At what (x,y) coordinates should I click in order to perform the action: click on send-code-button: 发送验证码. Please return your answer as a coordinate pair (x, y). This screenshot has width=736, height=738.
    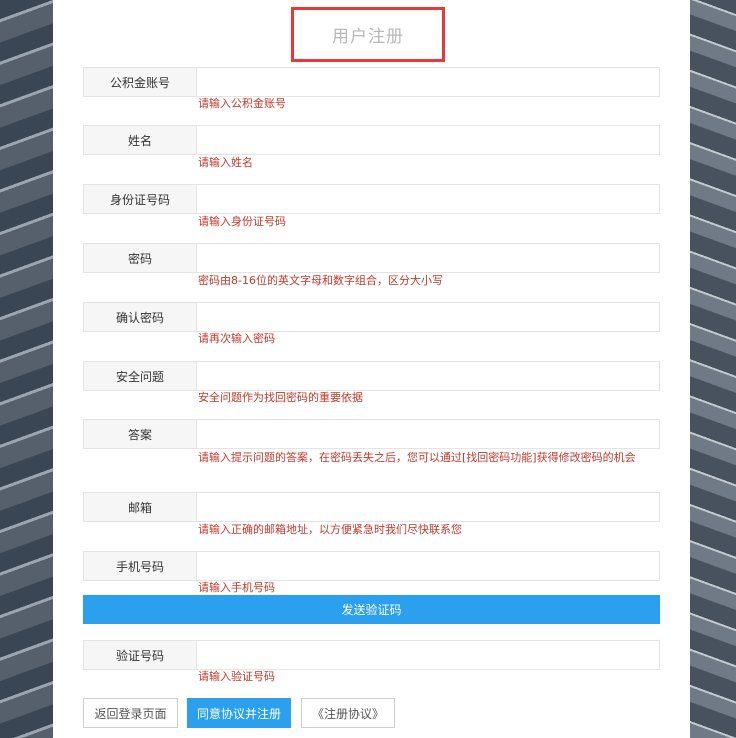
    Looking at the image, I should click on (371, 609).